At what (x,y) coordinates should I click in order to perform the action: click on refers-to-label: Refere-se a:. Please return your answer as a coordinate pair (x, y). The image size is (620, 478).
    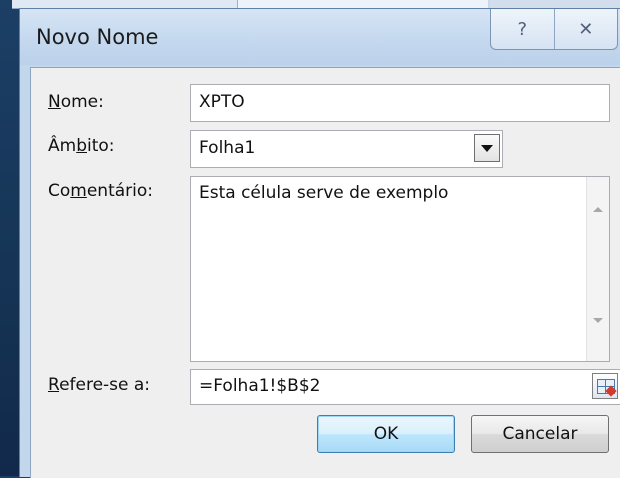
    Looking at the image, I should click on (99, 385).